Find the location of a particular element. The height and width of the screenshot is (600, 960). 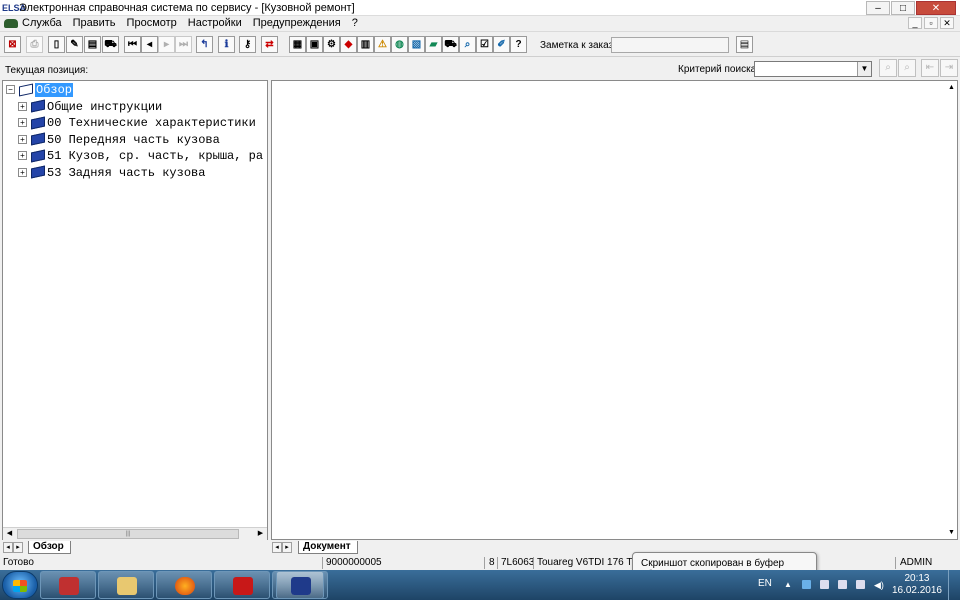

scroll-down-icon: ▼ is located at coordinates (951, 532).